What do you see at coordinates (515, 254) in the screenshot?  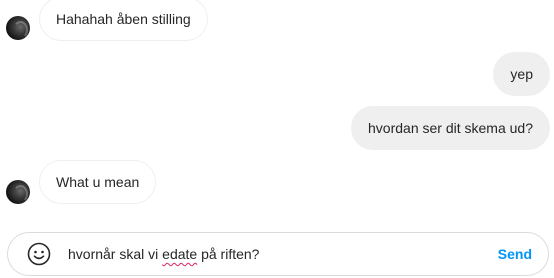 I see `send-button: Send` at bounding box center [515, 254].